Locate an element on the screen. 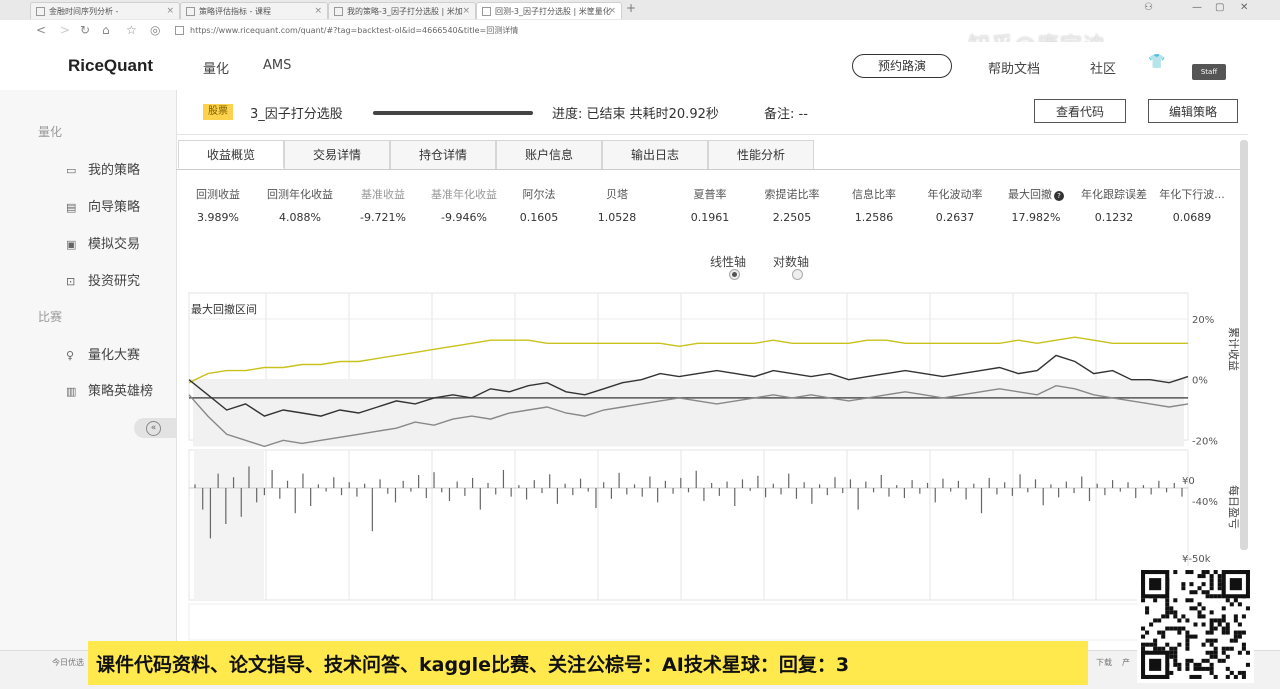  window-close-icon: ✕ is located at coordinates (1244, 7).